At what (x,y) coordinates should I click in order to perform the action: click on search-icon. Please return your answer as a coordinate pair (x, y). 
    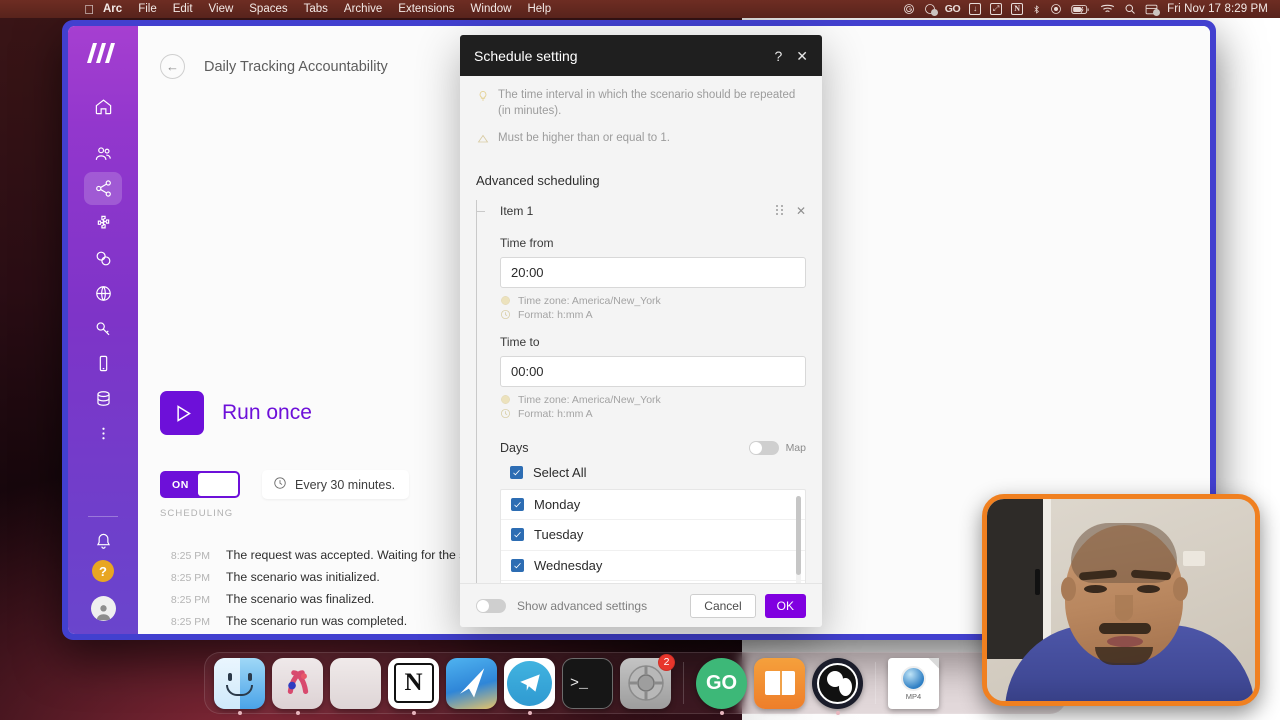
    Looking at the image, I should click on (1130, 9).